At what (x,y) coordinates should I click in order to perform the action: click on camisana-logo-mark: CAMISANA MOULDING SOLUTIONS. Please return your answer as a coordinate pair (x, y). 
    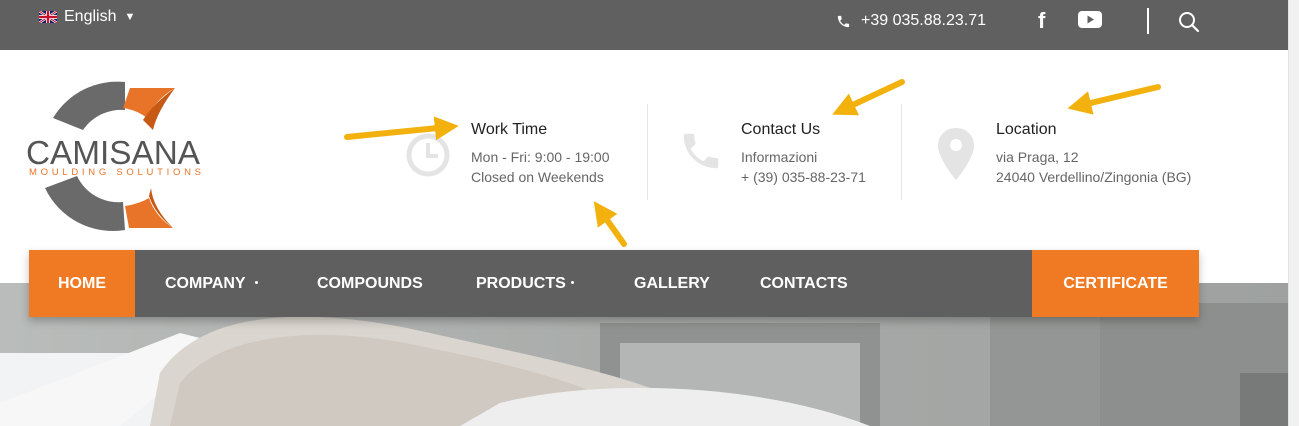
    Looking at the image, I should click on (113, 156).